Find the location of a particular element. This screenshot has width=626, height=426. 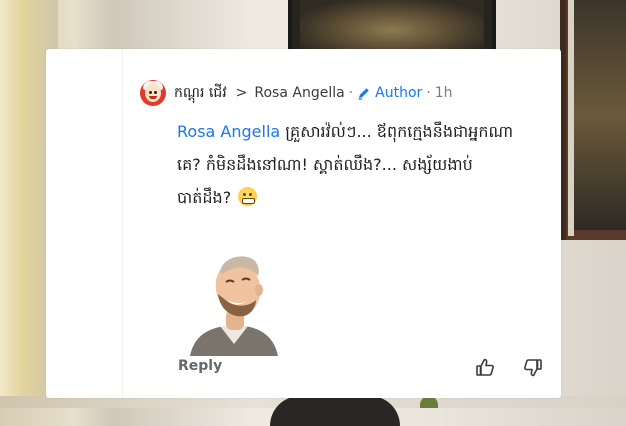

reply-button: Reply is located at coordinates (200, 366).